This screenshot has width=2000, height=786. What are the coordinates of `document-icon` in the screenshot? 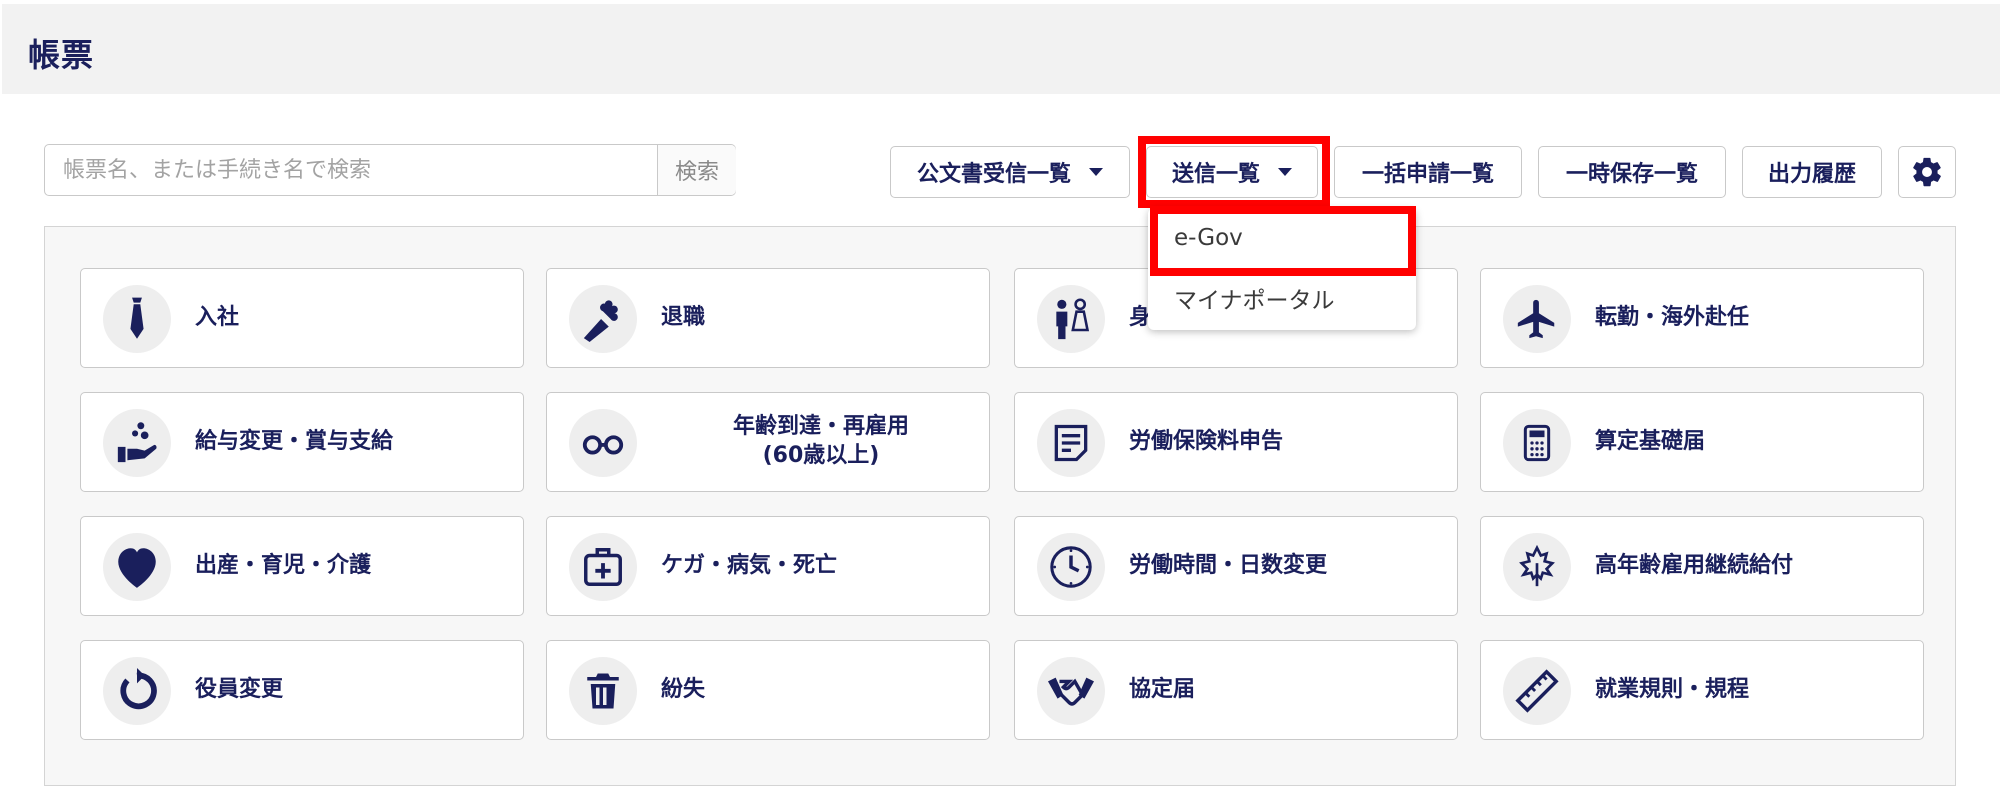 It's located at (1071, 443).